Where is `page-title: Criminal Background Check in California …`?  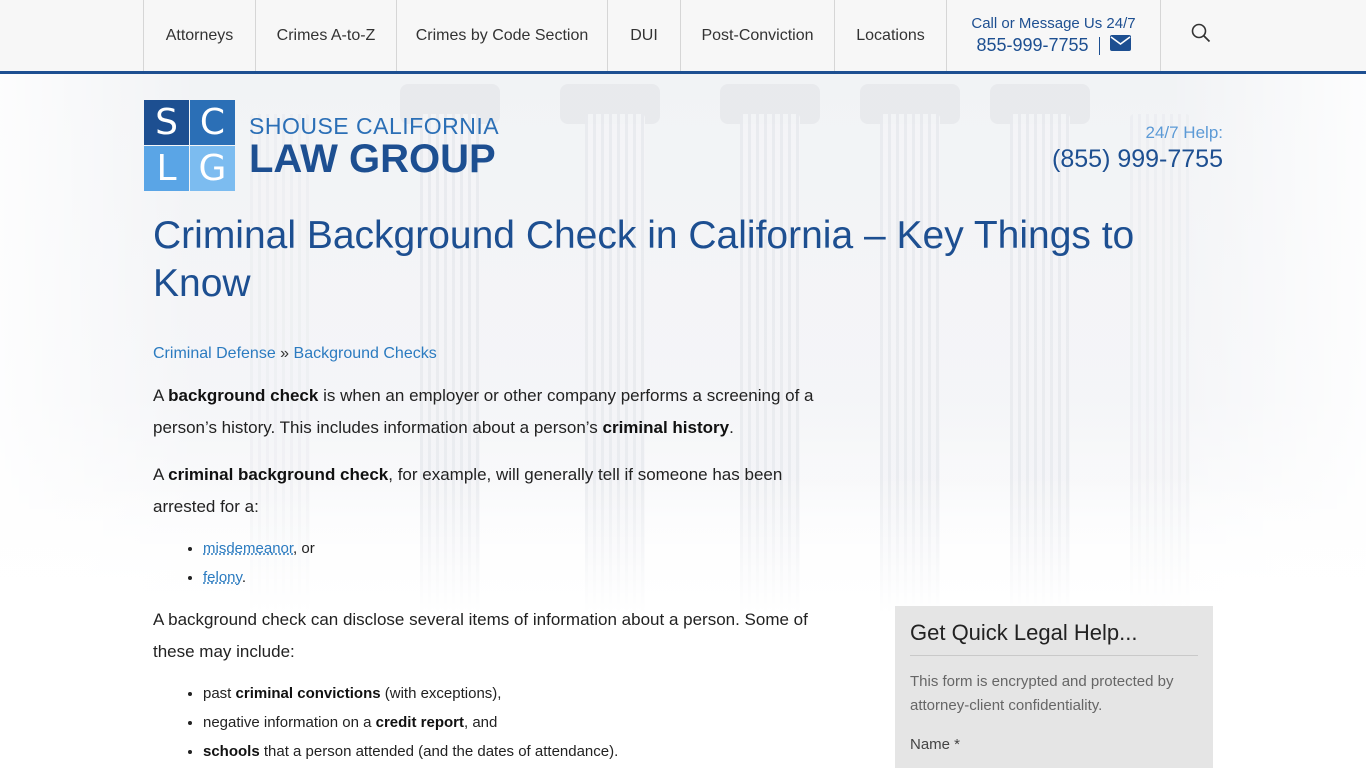 page-title: Criminal Background Check in California … is located at coordinates (644, 259).